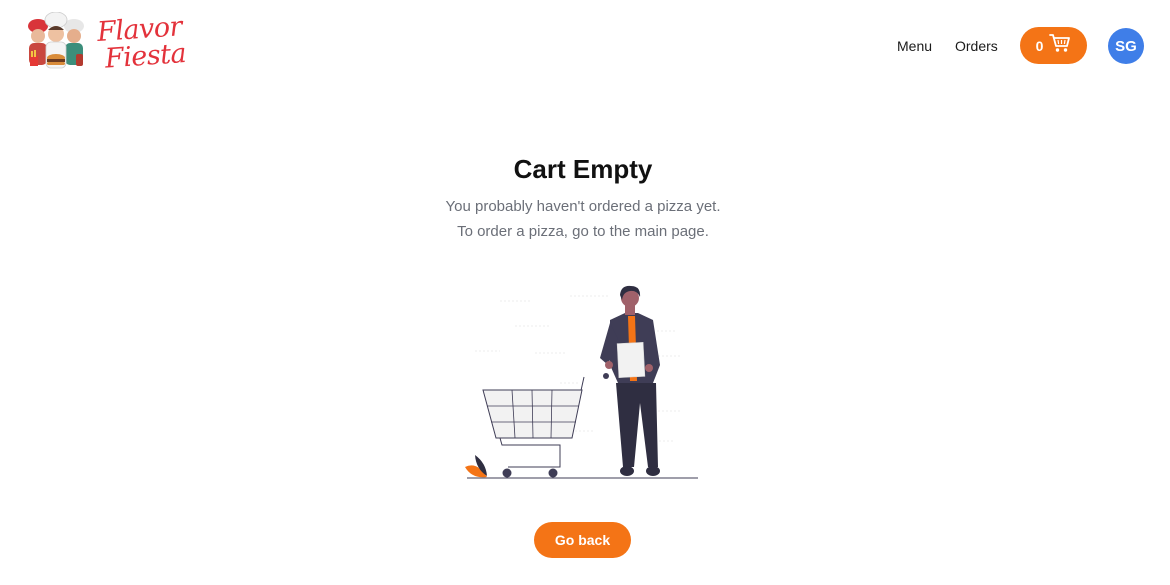 The width and height of the screenshot is (1170, 585). What do you see at coordinates (583, 169) in the screenshot?
I see `page-title: Cart Empty` at bounding box center [583, 169].